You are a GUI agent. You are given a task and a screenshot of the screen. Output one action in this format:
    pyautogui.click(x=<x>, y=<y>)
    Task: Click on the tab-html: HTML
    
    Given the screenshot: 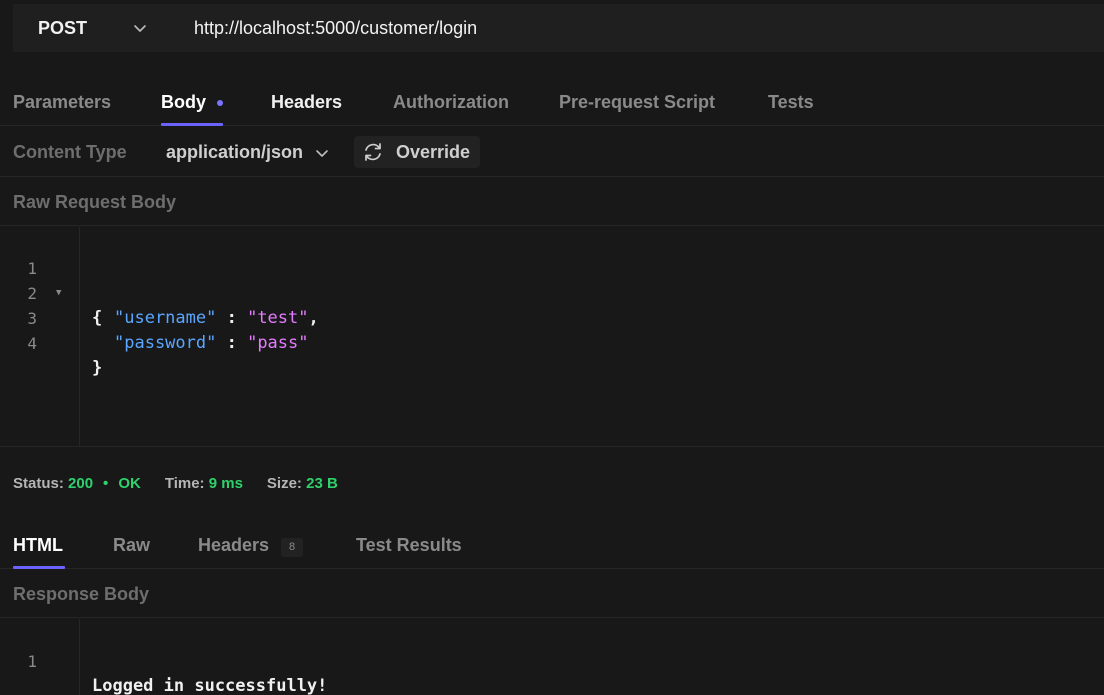 What is the action you would take?
    pyautogui.click(x=39, y=545)
    